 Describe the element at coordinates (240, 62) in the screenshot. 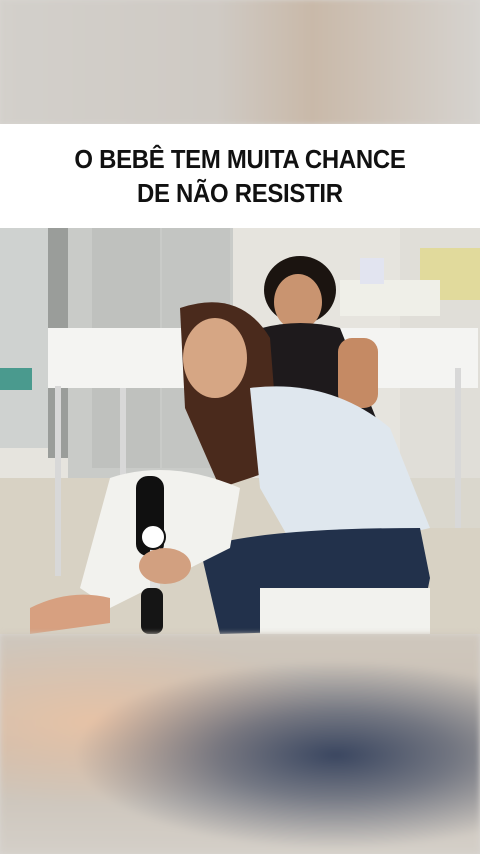

I see `blurred-background-top` at that location.